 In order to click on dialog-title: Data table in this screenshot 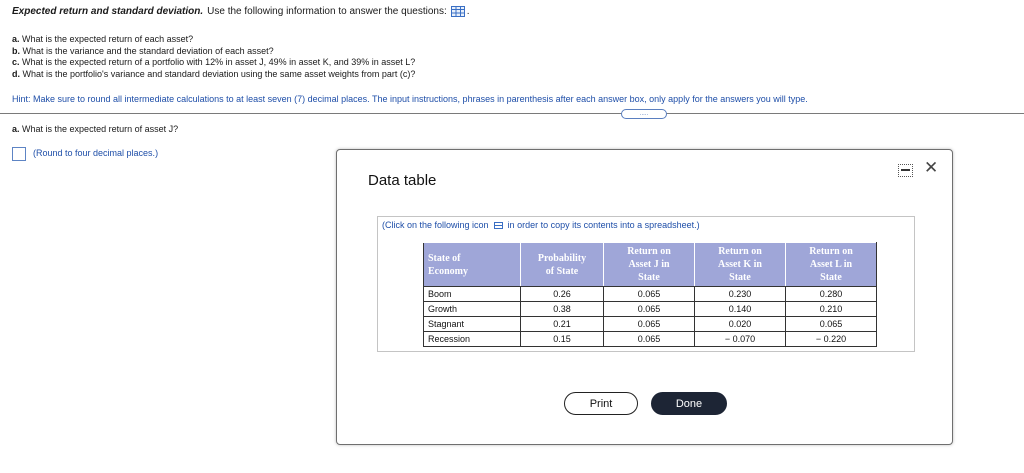, I will do `click(402, 180)`.